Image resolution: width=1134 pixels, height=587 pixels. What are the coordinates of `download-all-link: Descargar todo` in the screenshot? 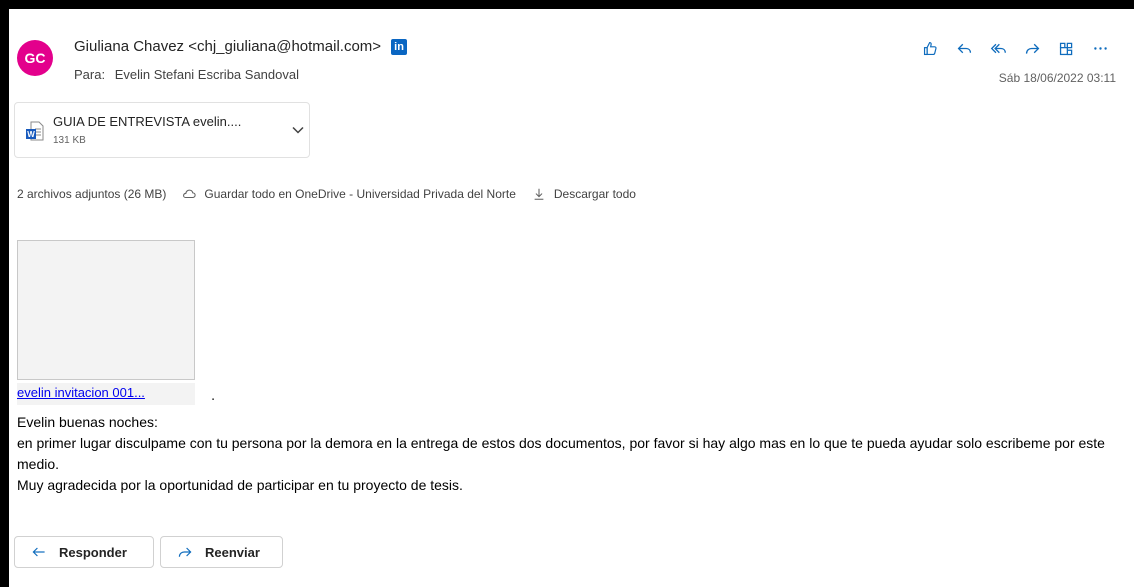 It's located at (595, 194).